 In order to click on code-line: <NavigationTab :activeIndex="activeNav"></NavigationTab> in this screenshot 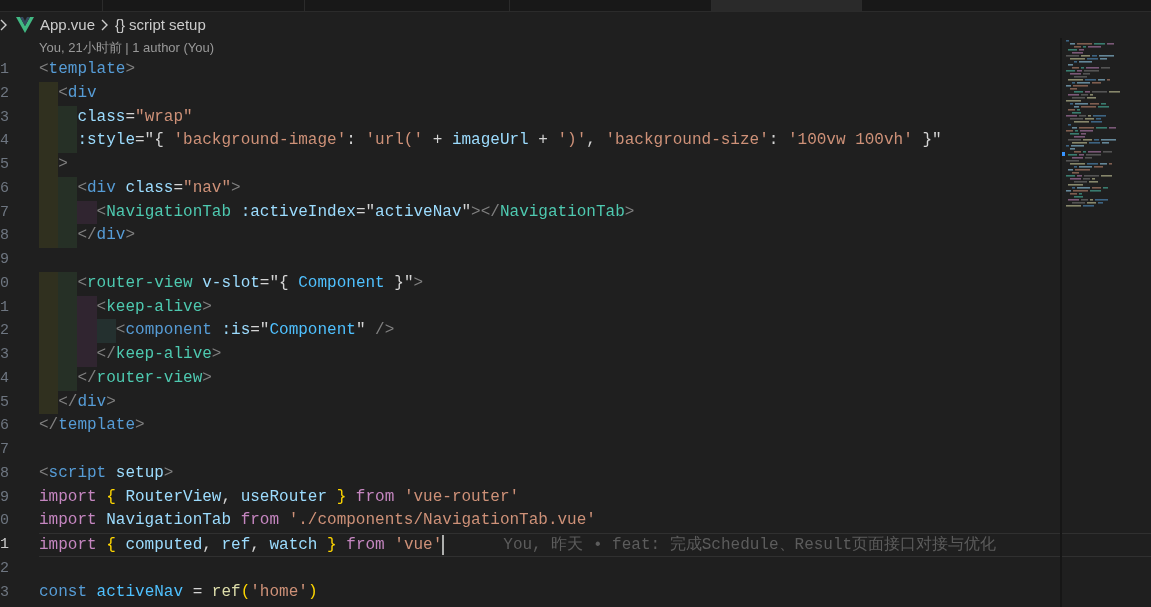, I will do `click(365, 212)`.